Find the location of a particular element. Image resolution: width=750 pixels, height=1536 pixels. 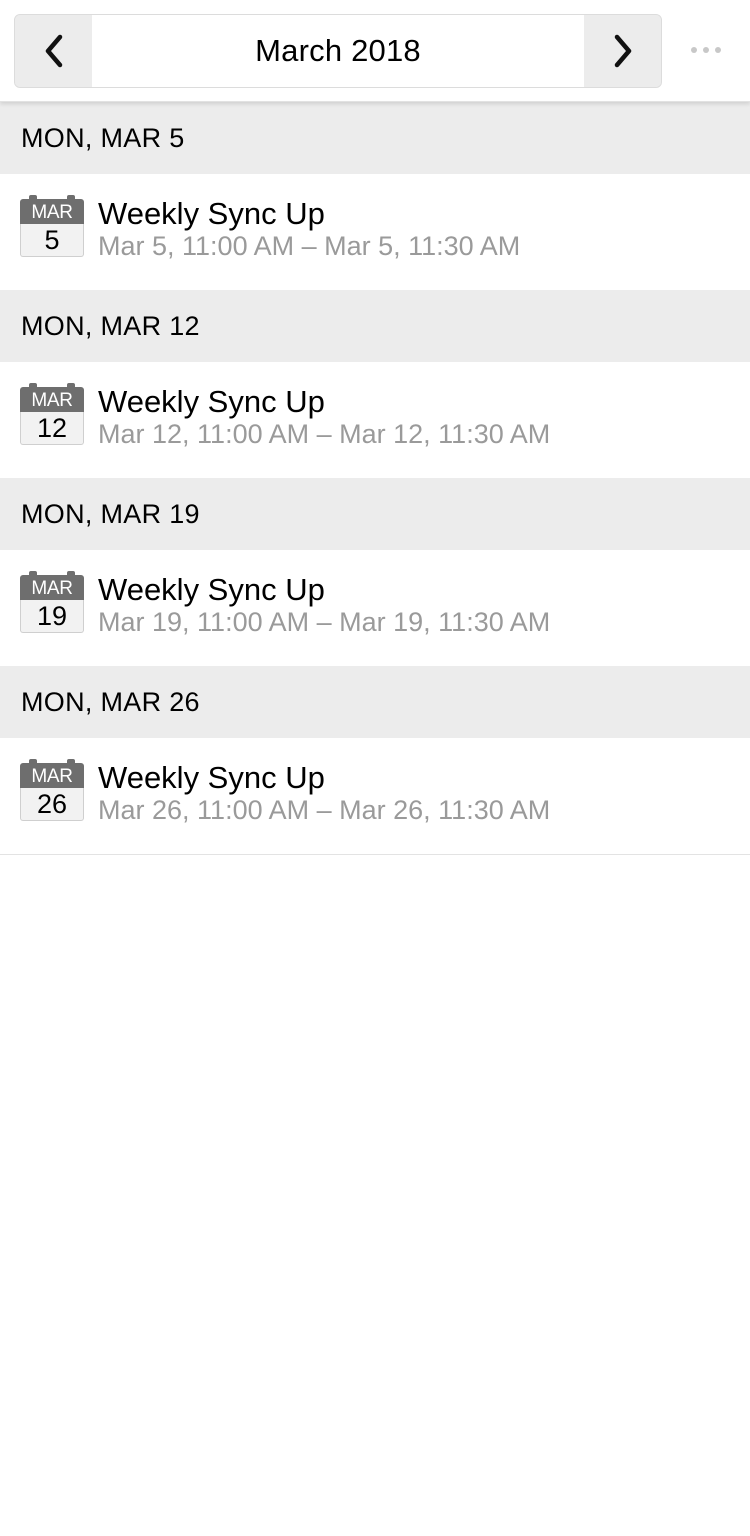

event-time: Mar 12, 11:00 AM – Mar 12, 11:30 AM is located at coordinates (324, 434).